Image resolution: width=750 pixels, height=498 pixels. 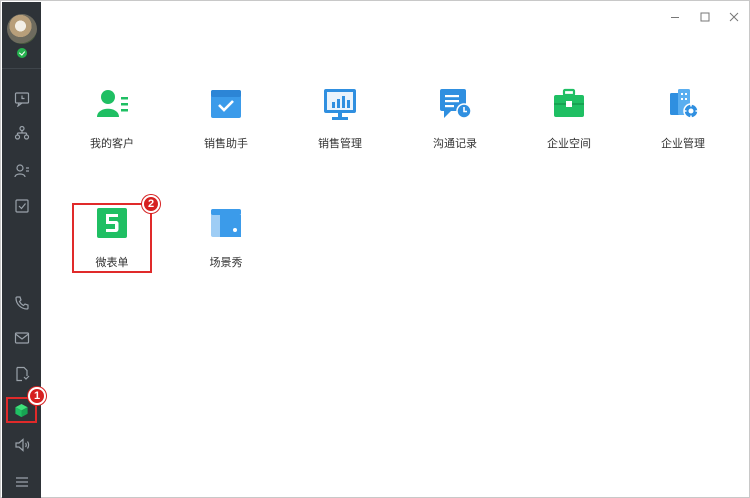 What do you see at coordinates (151, 204) in the screenshot?
I see `step-badge-2: 2` at bounding box center [151, 204].